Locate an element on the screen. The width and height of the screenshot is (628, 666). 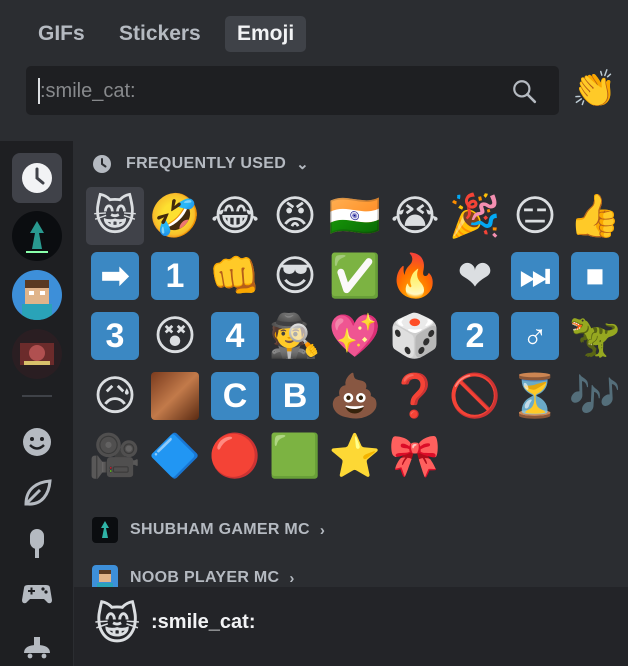
emoji-glyph: 😎 is located at coordinates (295, 275).